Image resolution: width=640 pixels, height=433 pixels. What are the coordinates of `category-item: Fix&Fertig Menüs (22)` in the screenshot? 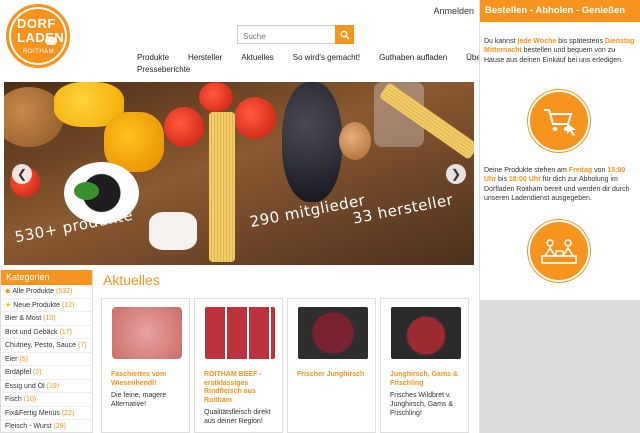 It's located at (46, 413).